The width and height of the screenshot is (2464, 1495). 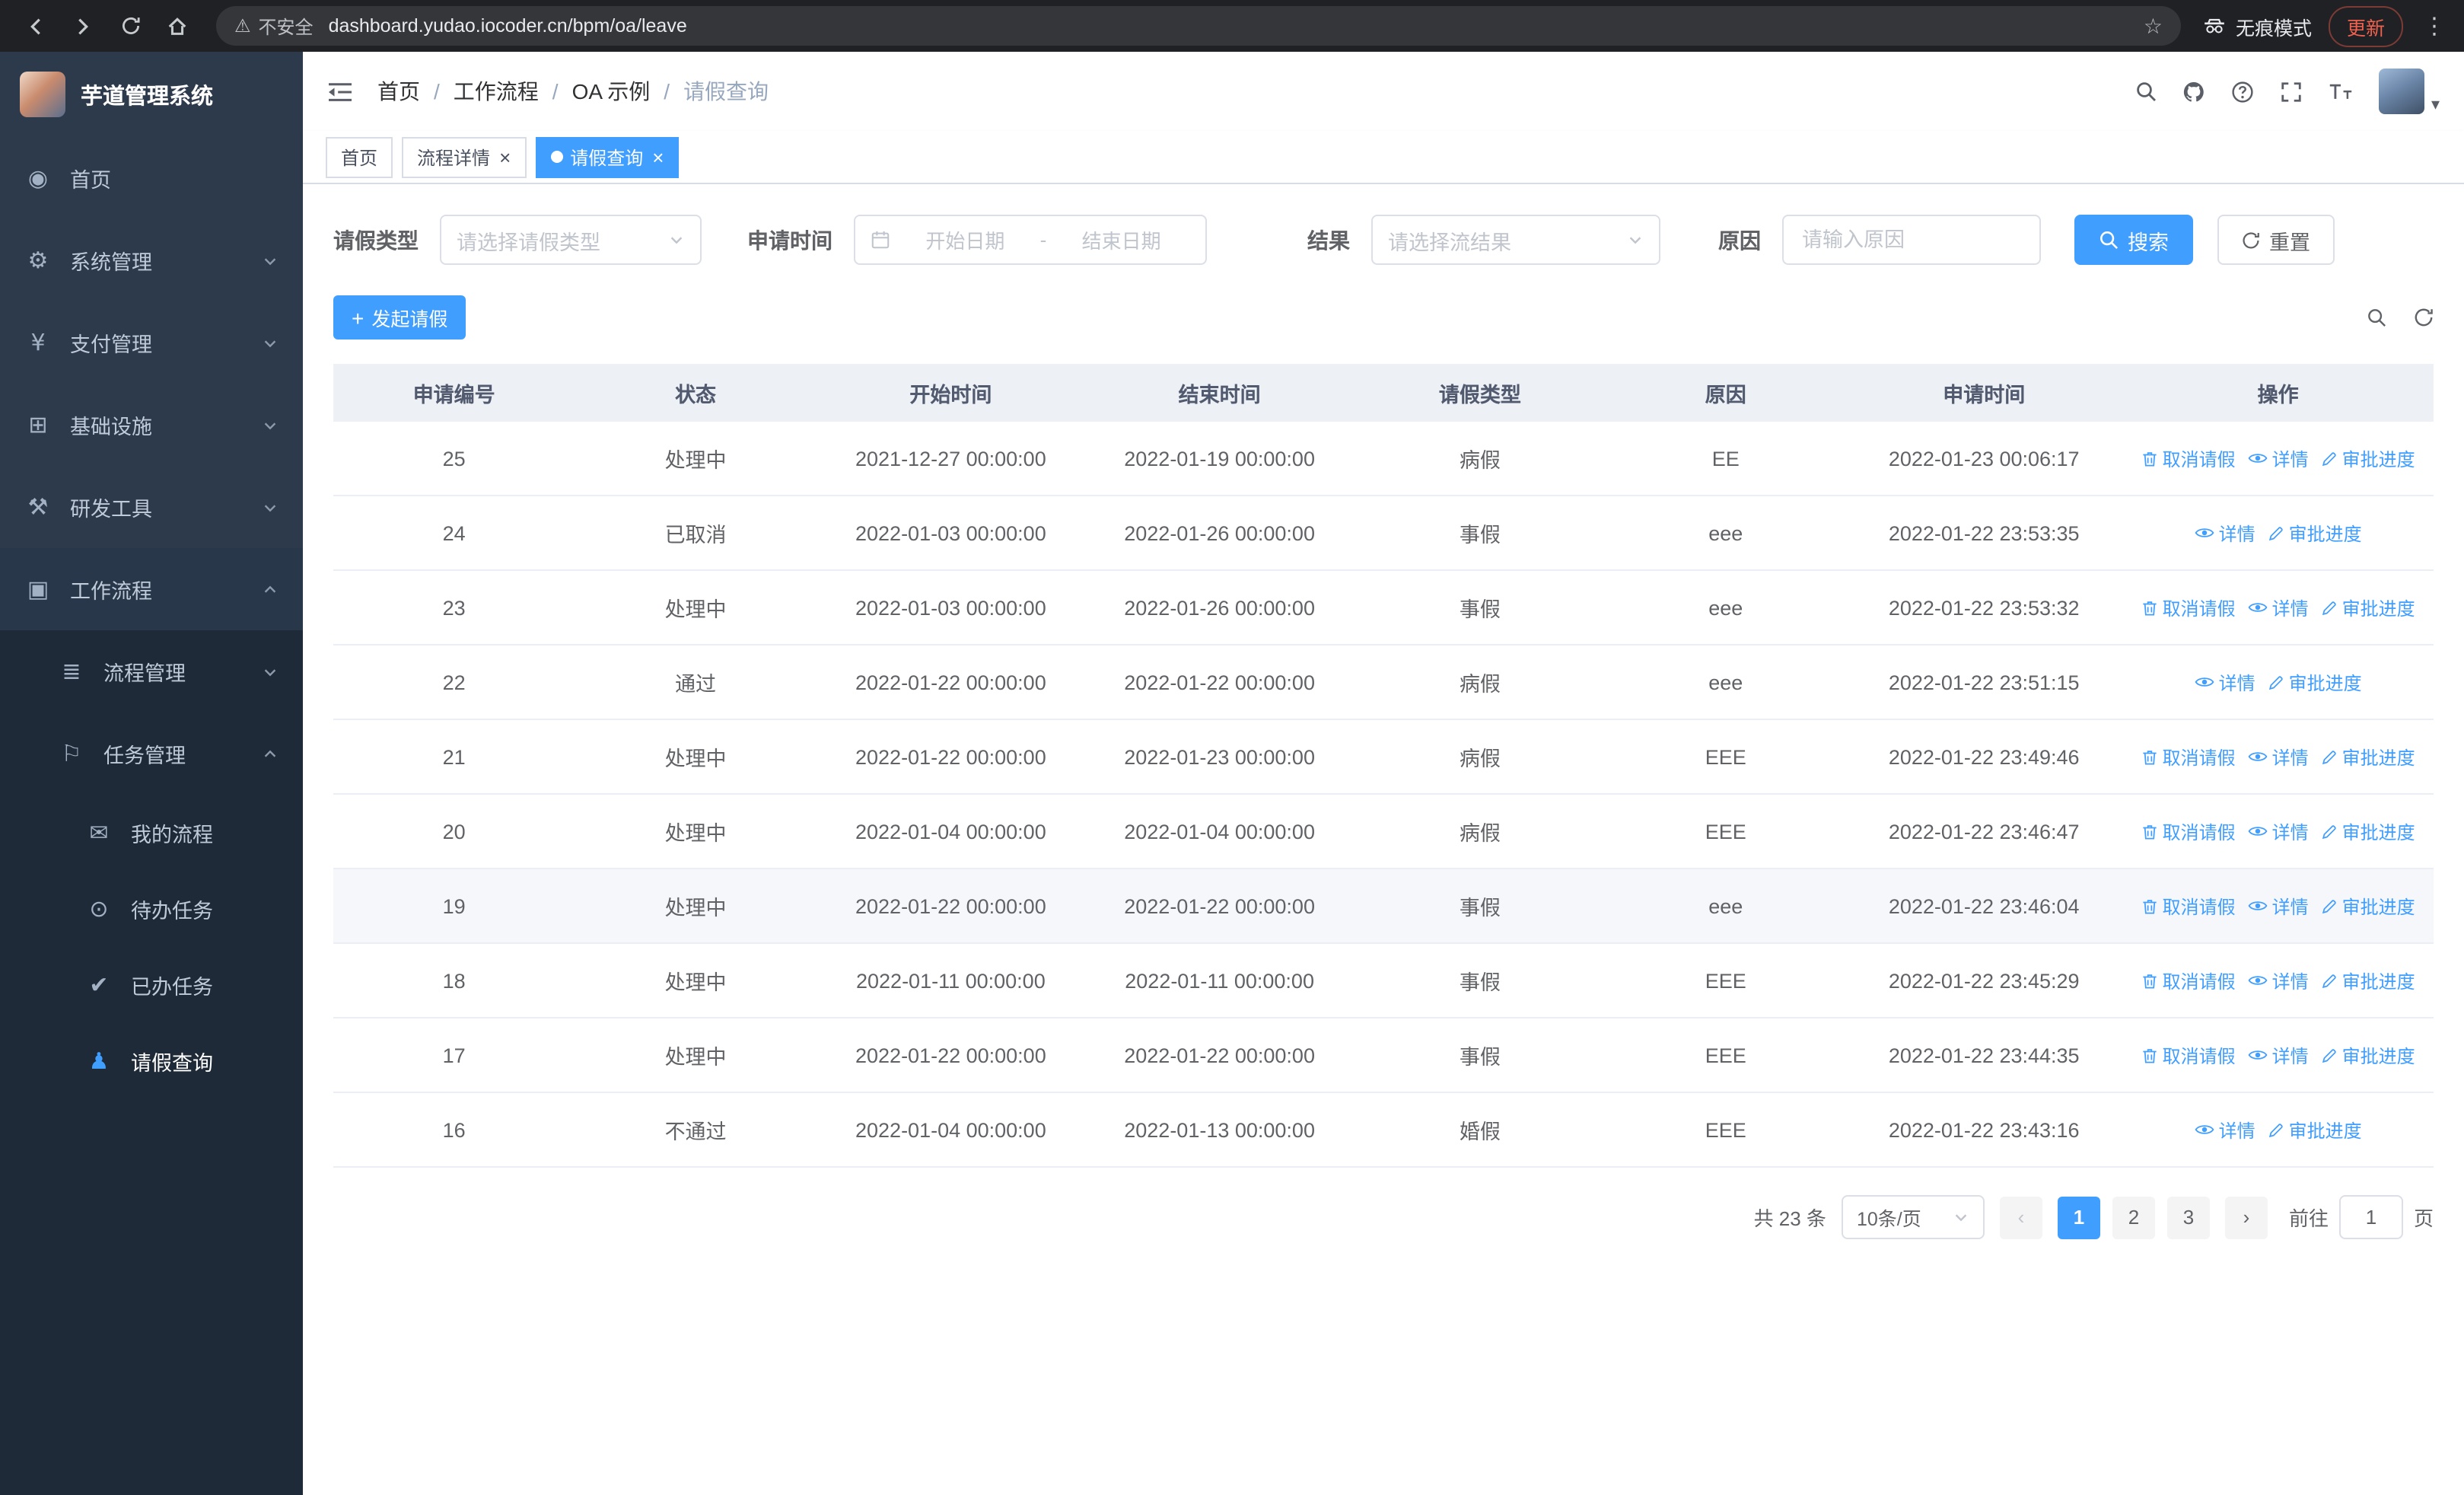 I want to click on edit-pen-icon, so click(x=2329, y=981).